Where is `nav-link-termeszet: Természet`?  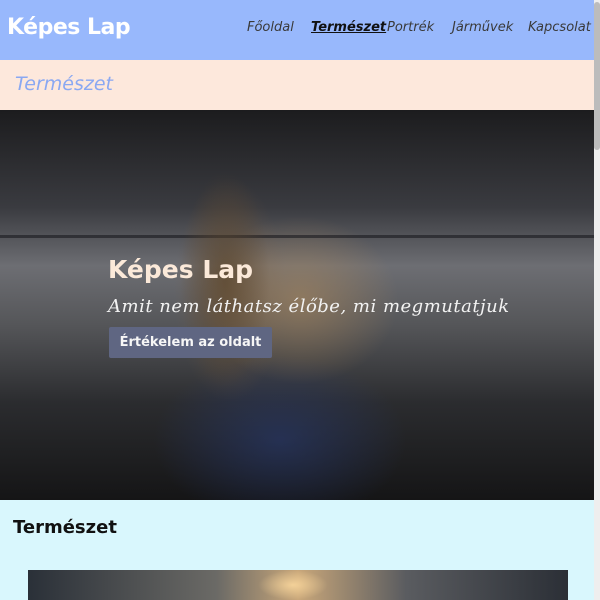 nav-link-termeszet: Természet is located at coordinates (348, 27).